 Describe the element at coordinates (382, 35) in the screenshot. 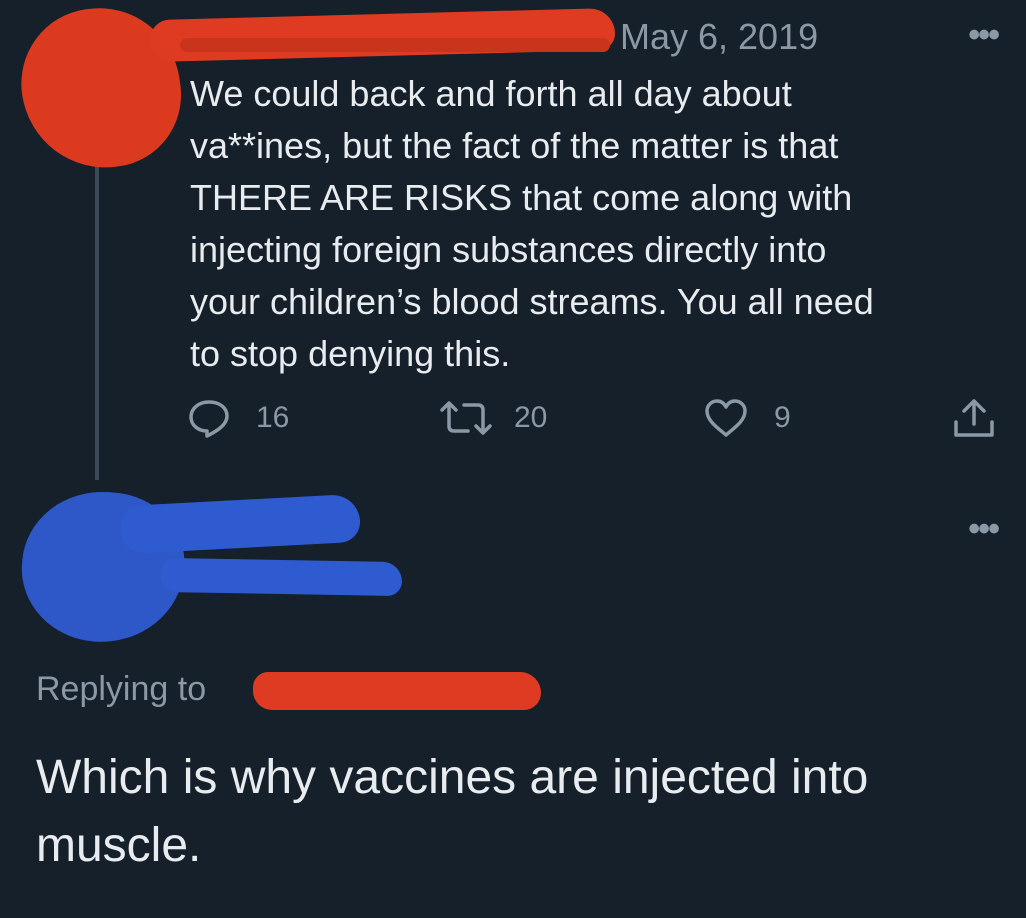

I see `redacted-username` at that location.